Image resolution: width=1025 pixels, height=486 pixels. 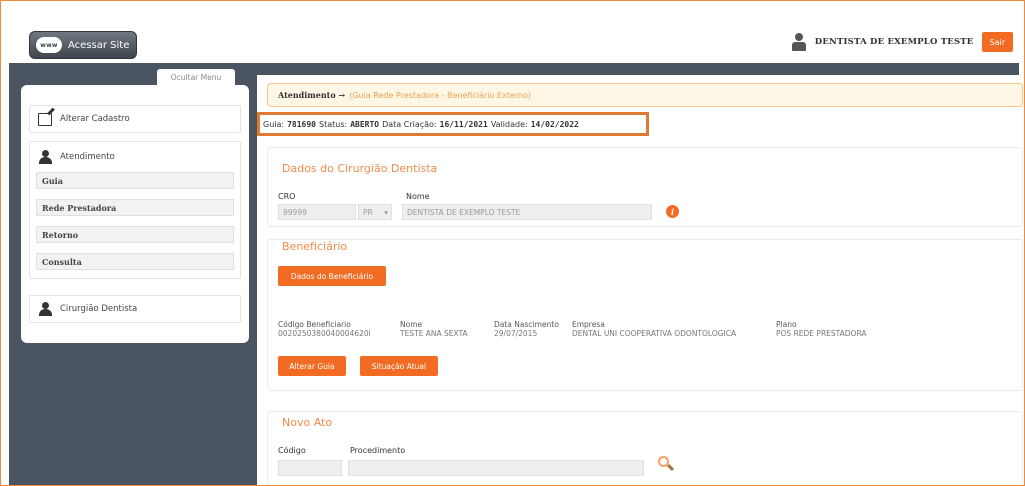 I want to click on beneficiary-code-value: 0020250380040004620l, so click(x=324, y=333).